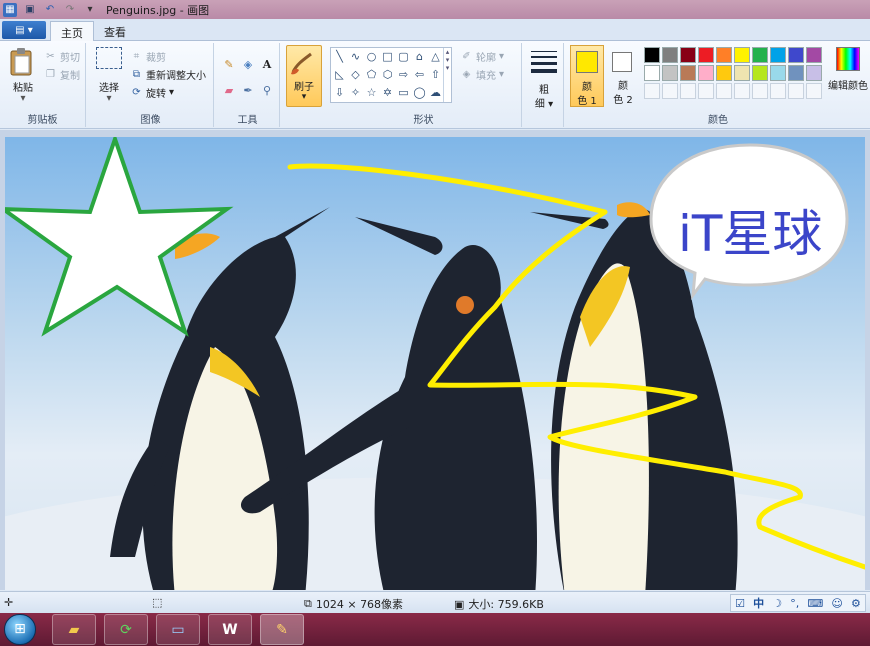  Describe the element at coordinates (387, 92) in the screenshot. I see `six-point-star-shape-icon: ✡` at that location.